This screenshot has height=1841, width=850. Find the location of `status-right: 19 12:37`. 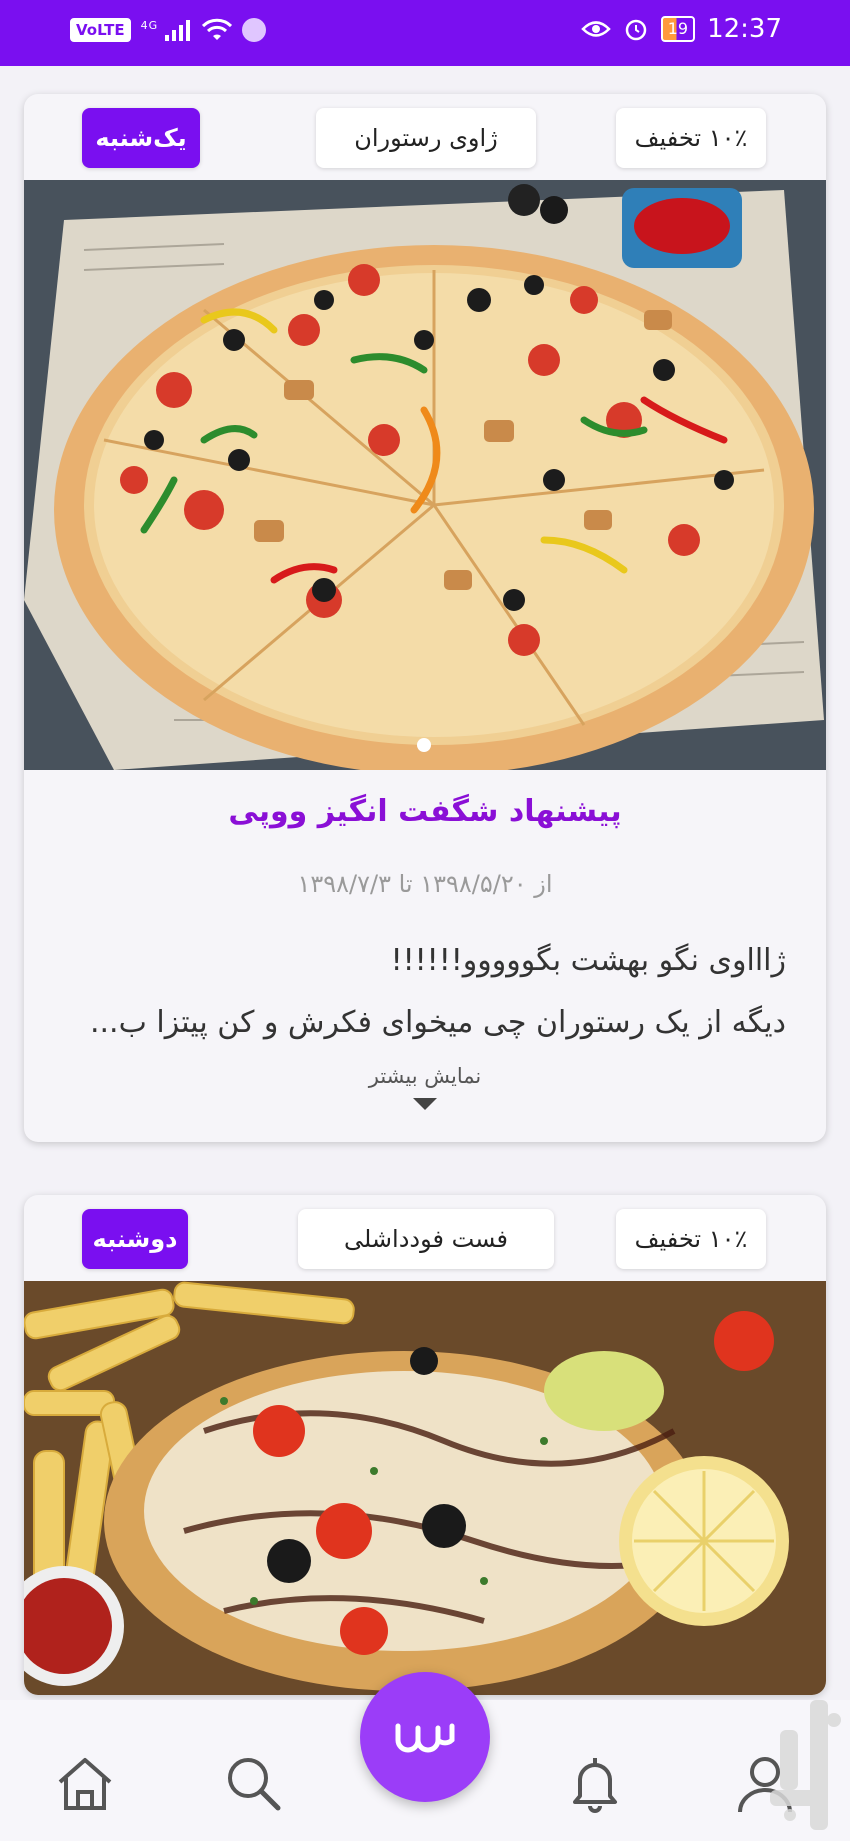

status-right: 19 12:37 is located at coordinates (681, 29).